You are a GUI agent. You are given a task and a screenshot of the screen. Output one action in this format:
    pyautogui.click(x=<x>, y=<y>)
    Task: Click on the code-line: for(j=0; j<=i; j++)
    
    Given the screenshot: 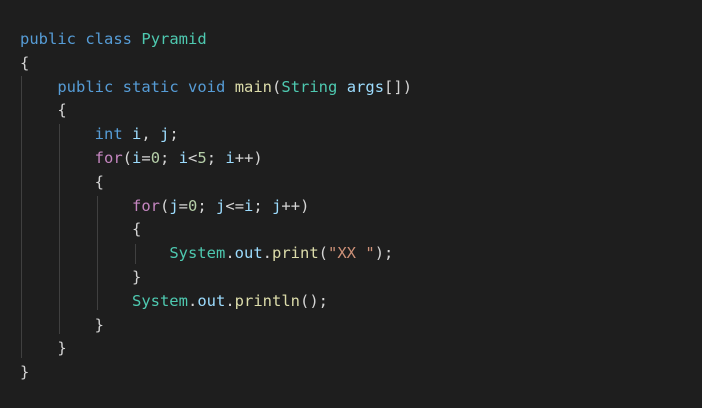 What is the action you would take?
    pyautogui.click(x=361, y=207)
    